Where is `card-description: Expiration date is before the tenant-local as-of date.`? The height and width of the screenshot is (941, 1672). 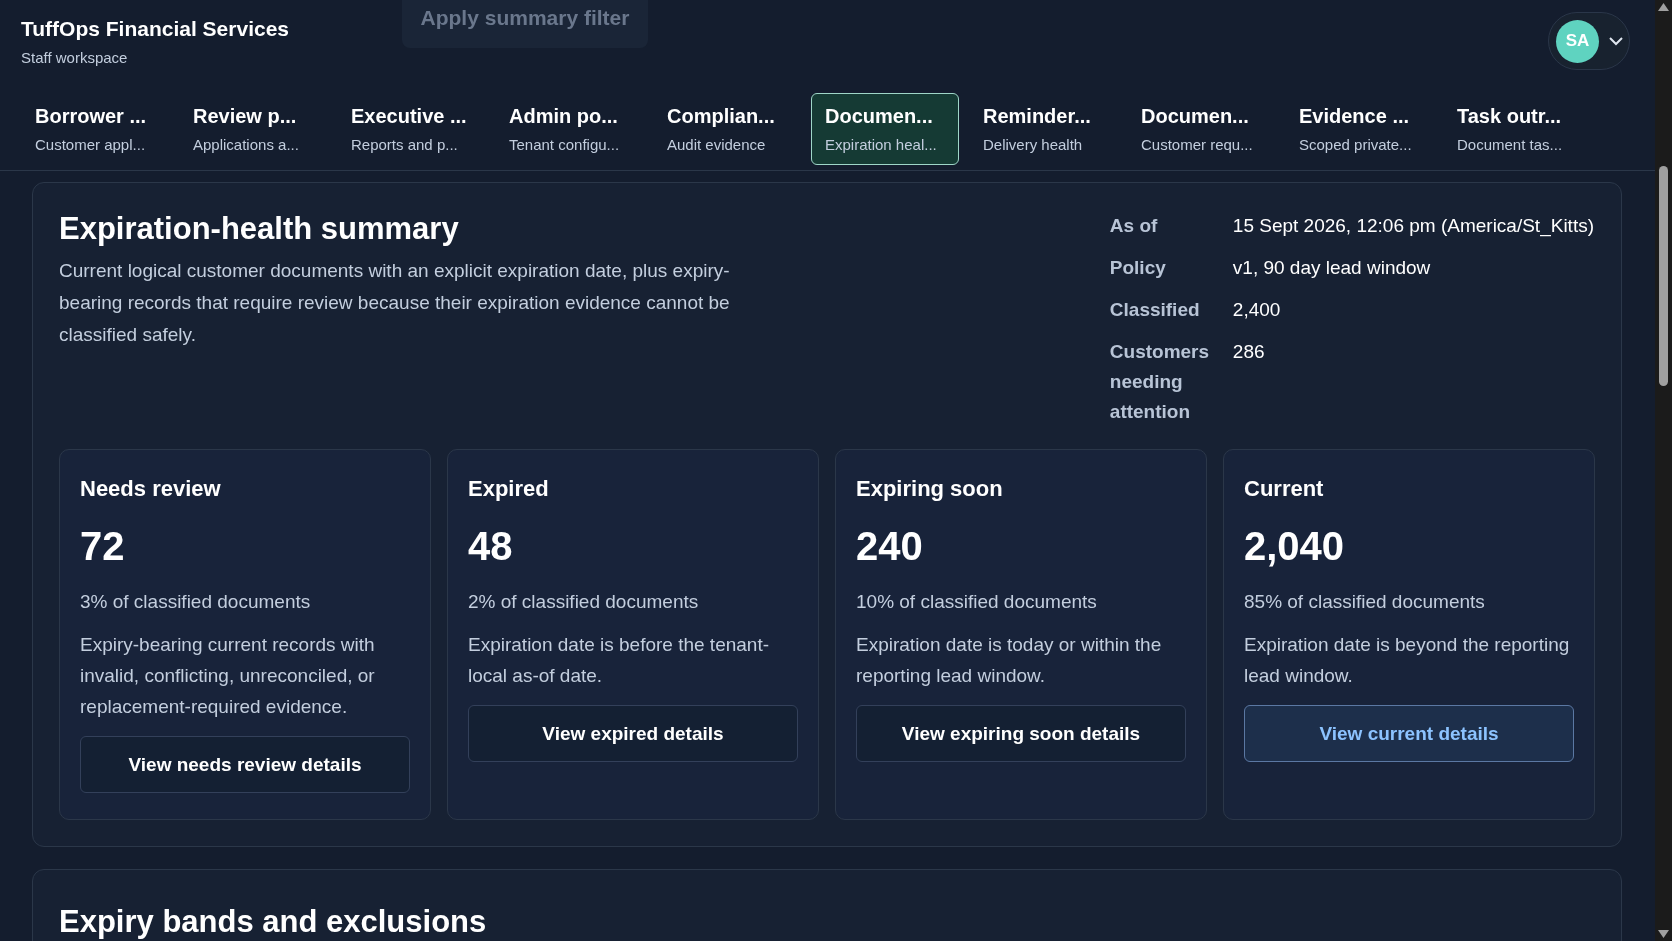 card-description: Expiration date is before the tenant-local as-of date. is located at coordinates (619, 660).